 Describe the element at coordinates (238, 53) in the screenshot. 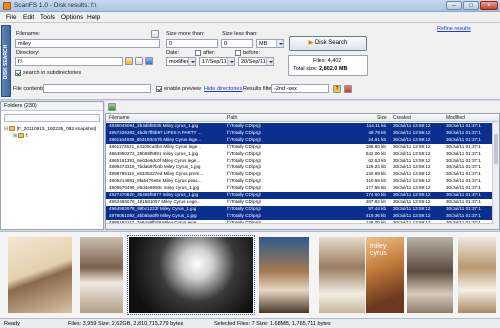

I see `before-checkbox` at that location.